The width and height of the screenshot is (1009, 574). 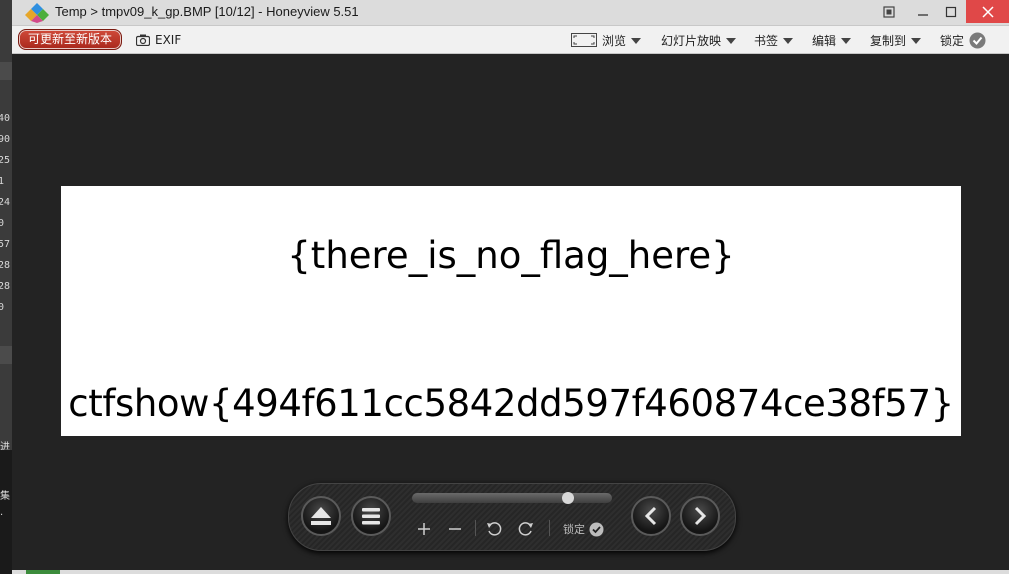 What do you see at coordinates (766, 40) in the screenshot?
I see `bookmark-label: 书签` at bounding box center [766, 40].